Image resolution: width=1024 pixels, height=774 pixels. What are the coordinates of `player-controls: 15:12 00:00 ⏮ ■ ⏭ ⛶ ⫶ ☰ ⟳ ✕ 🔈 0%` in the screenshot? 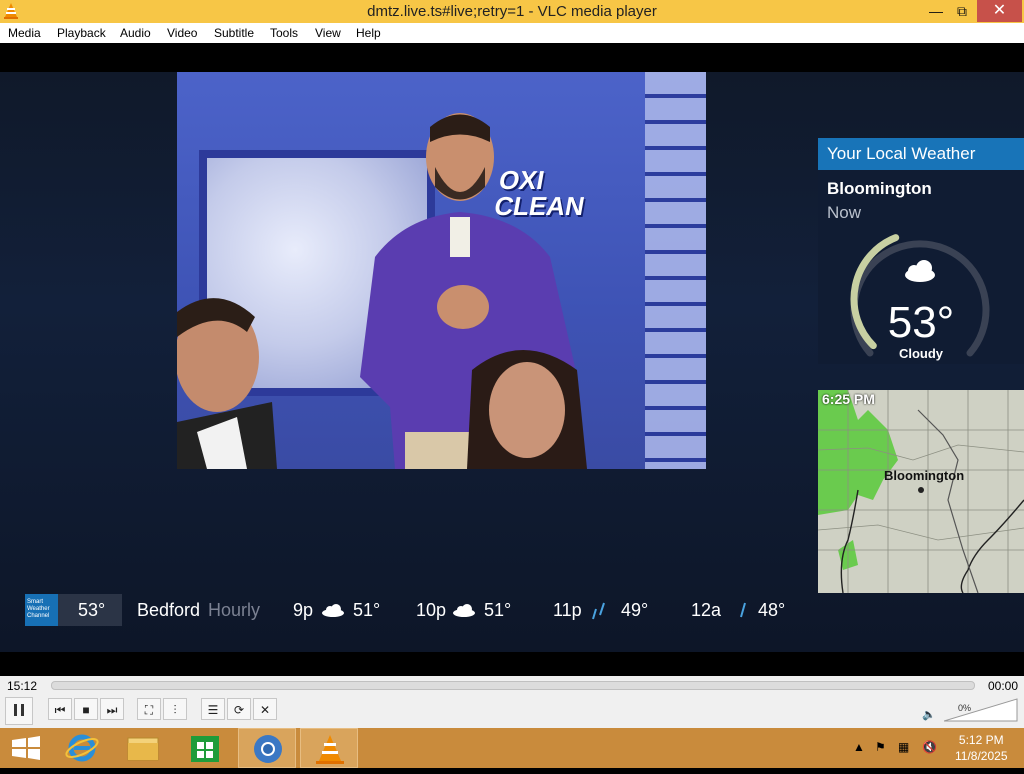 It's located at (512, 702).